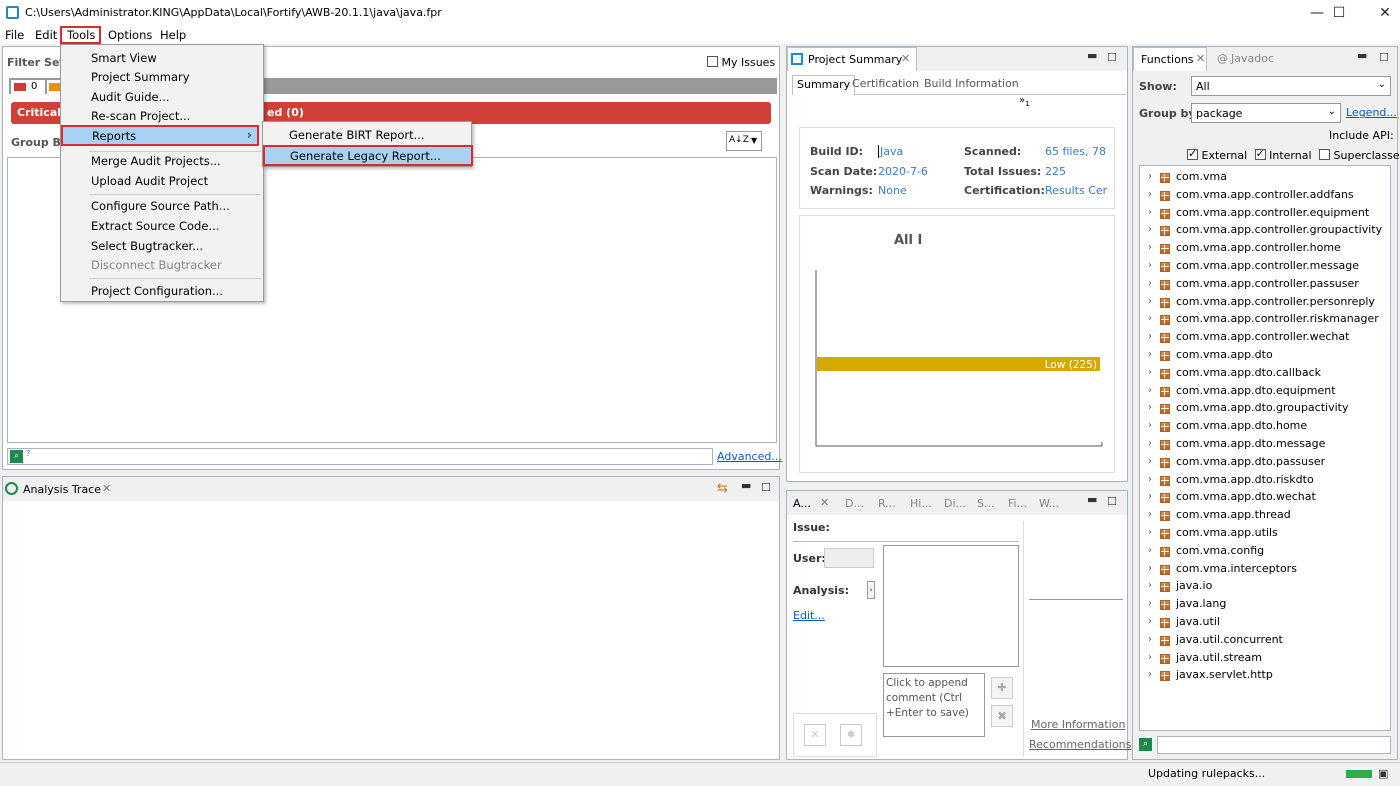 Image resolution: width=1400 pixels, height=786 pixels. I want to click on external-checkbox: External, so click(1217, 154).